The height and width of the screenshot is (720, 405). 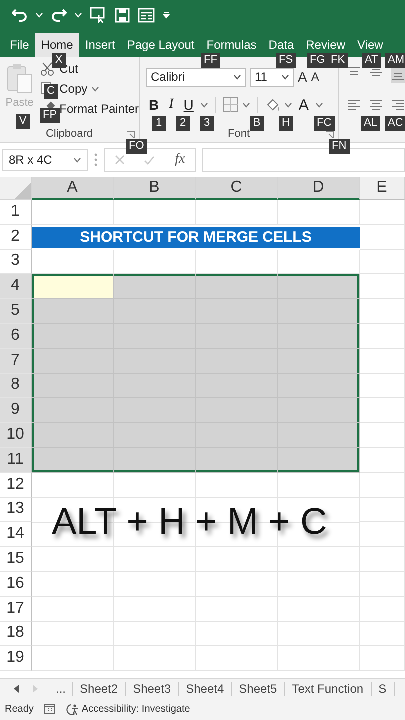 I want to click on key-tip-tooltip: AC, so click(x=395, y=123).